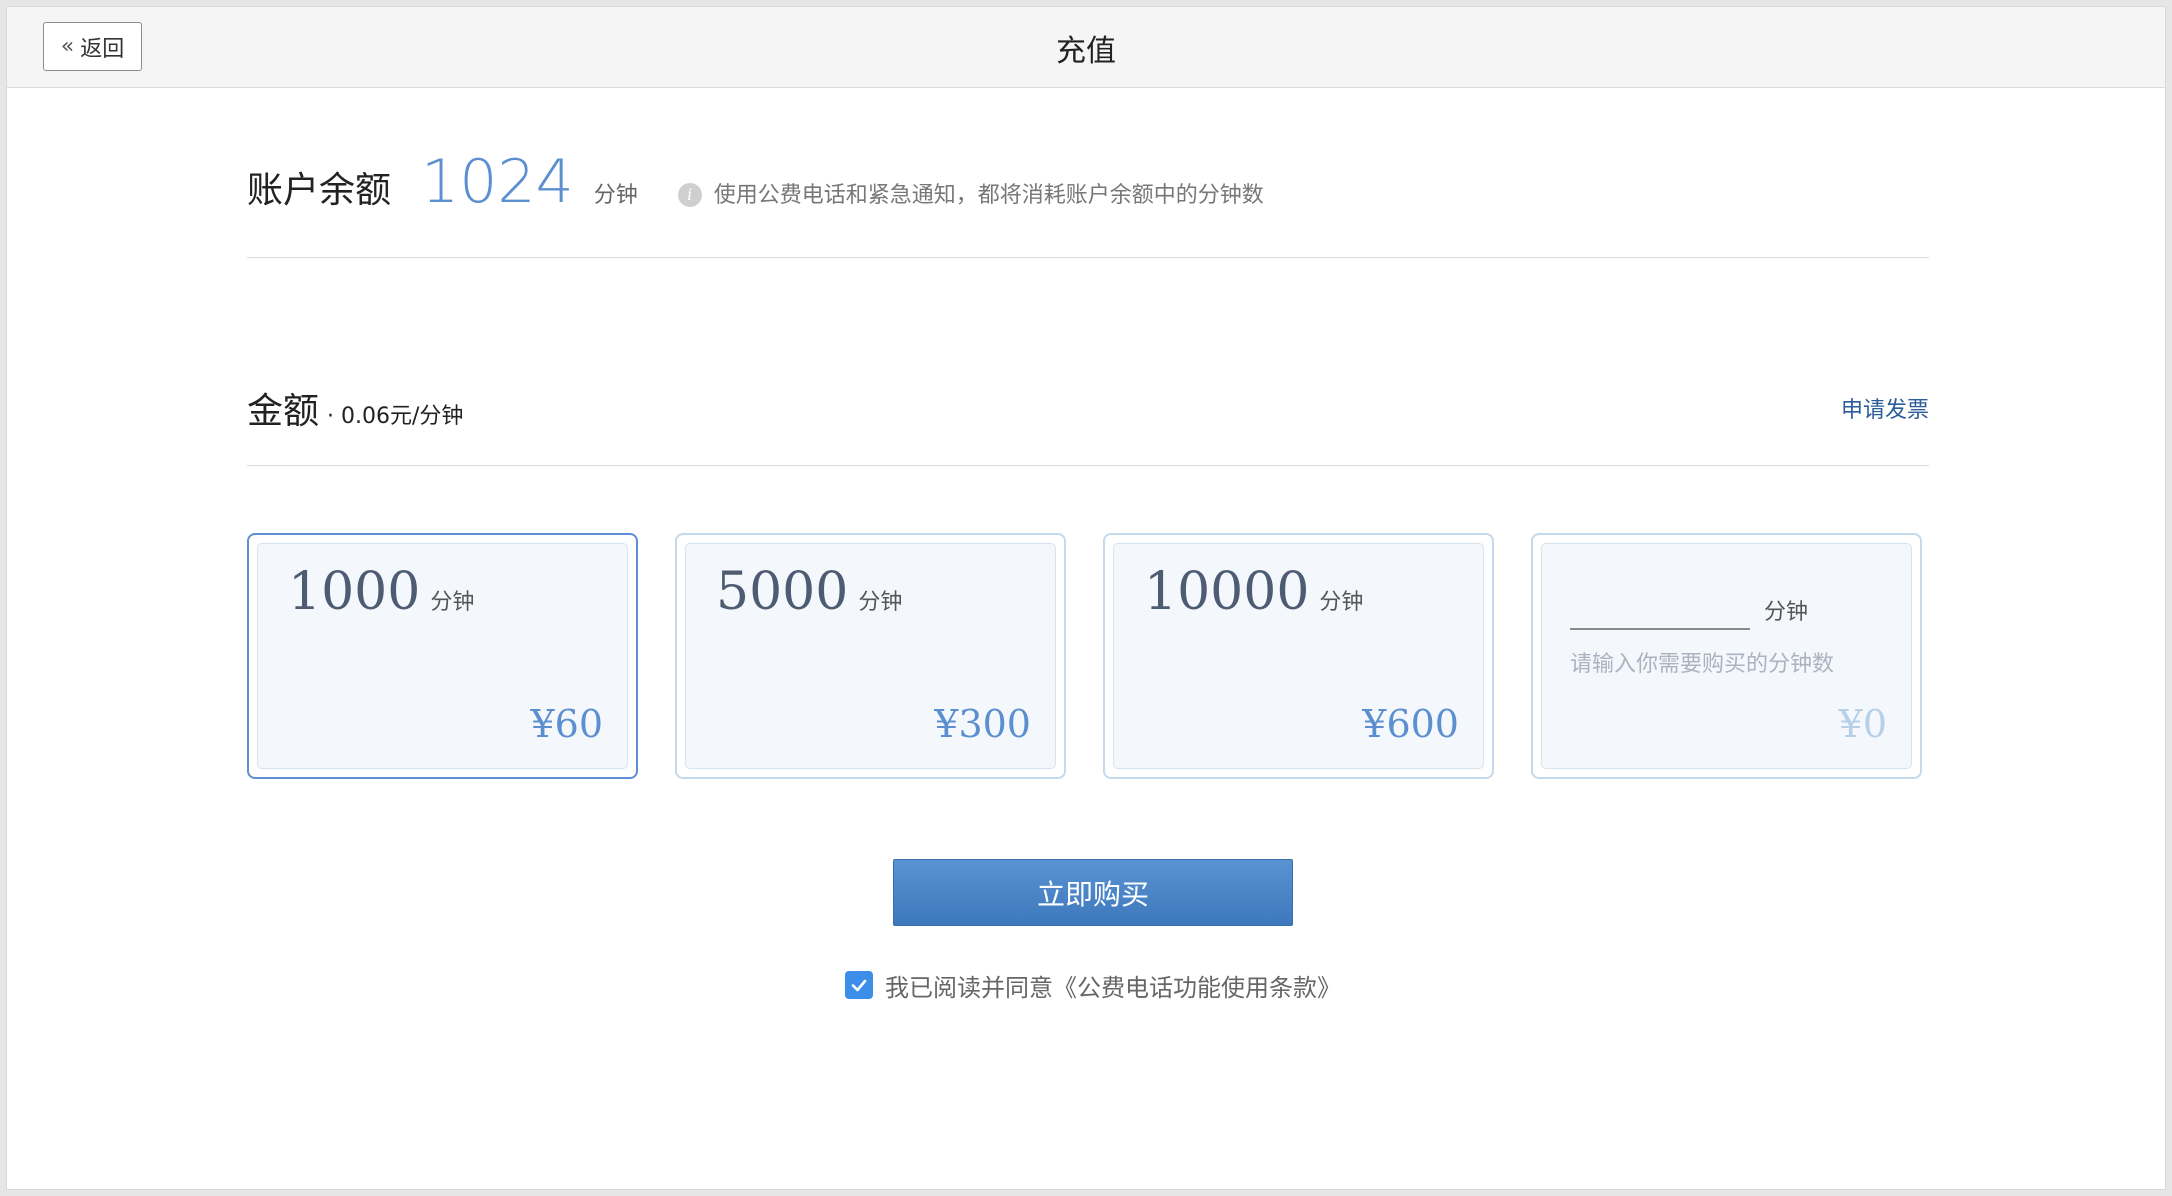 The image size is (2172, 1196). Describe the element at coordinates (1113, 985) in the screenshot. I see `agreement-text: 我已阅读并同意《公费电话功能使用条款》` at that location.